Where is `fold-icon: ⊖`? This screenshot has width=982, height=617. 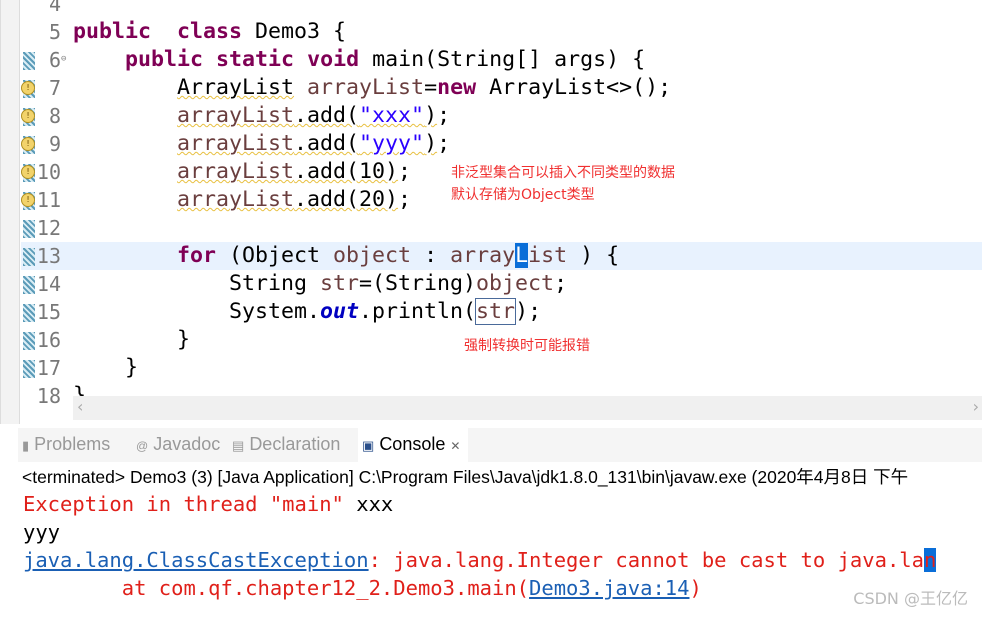 fold-icon: ⊖ is located at coordinates (63, 59).